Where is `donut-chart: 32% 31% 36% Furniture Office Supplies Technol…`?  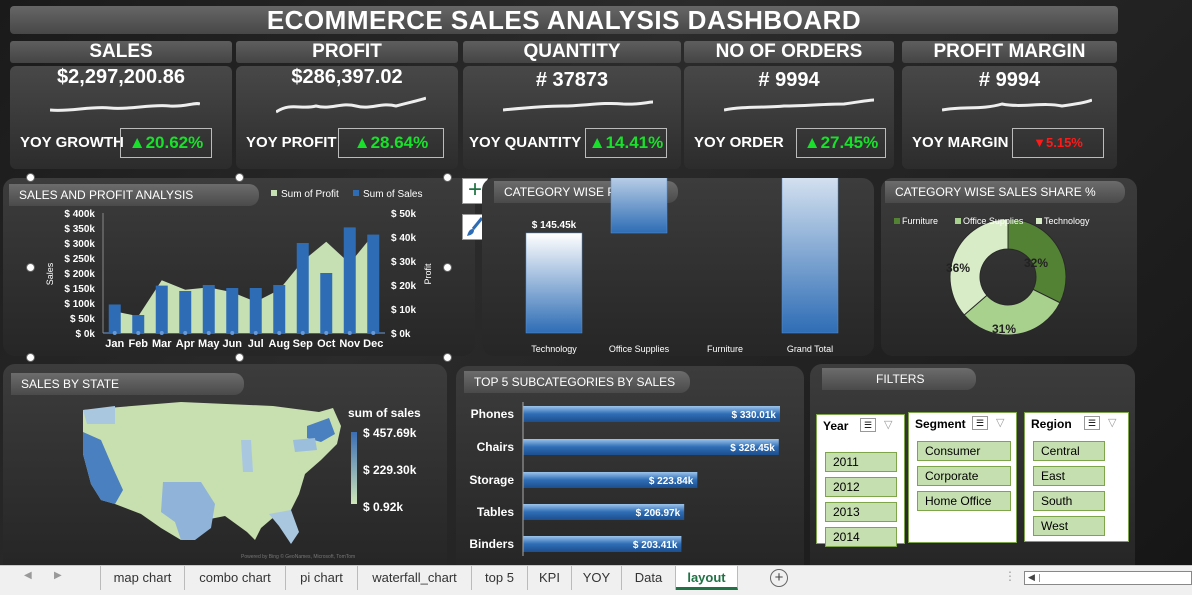 donut-chart: 32% 31% 36% Furniture Office Supplies Technol… is located at coordinates (992, 276).